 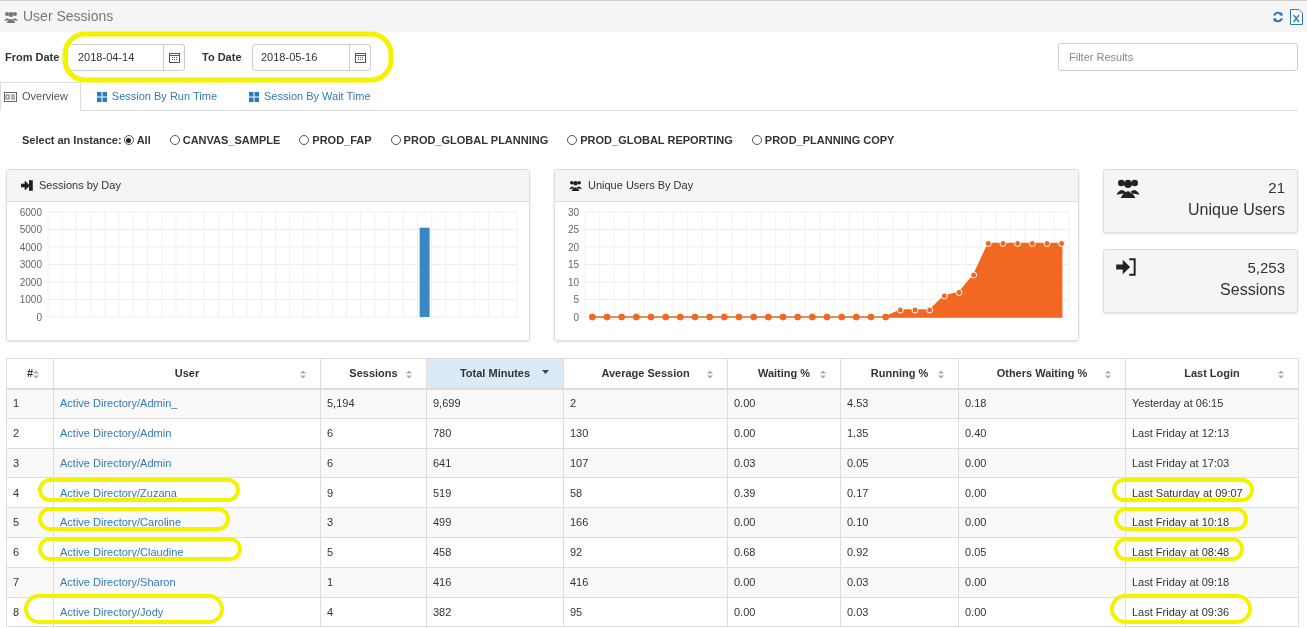 What do you see at coordinates (899, 403) in the screenshot?
I see `table-cell: 4.53` at bounding box center [899, 403].